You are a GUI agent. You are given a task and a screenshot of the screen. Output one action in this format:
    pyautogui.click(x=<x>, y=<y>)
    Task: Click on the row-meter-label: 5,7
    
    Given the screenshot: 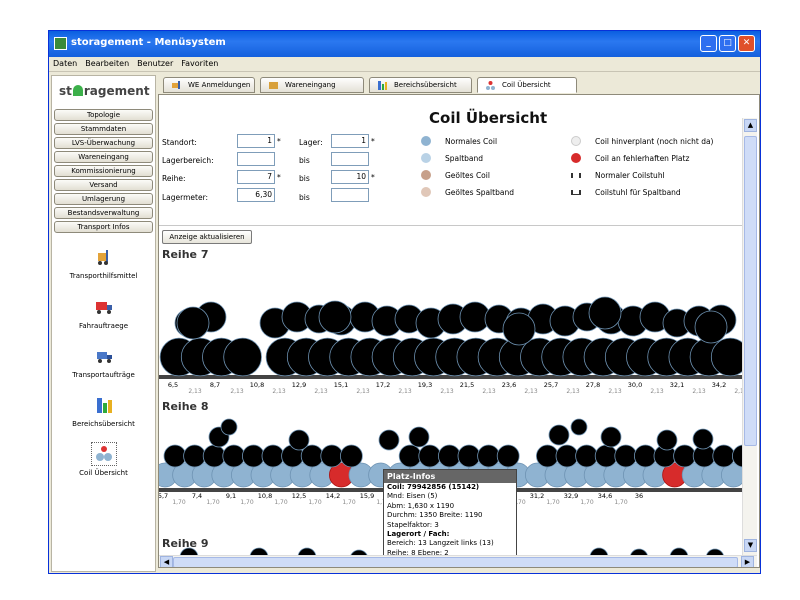 What is the action you would take?
    pyautogui.click(x=163, y=496)
    